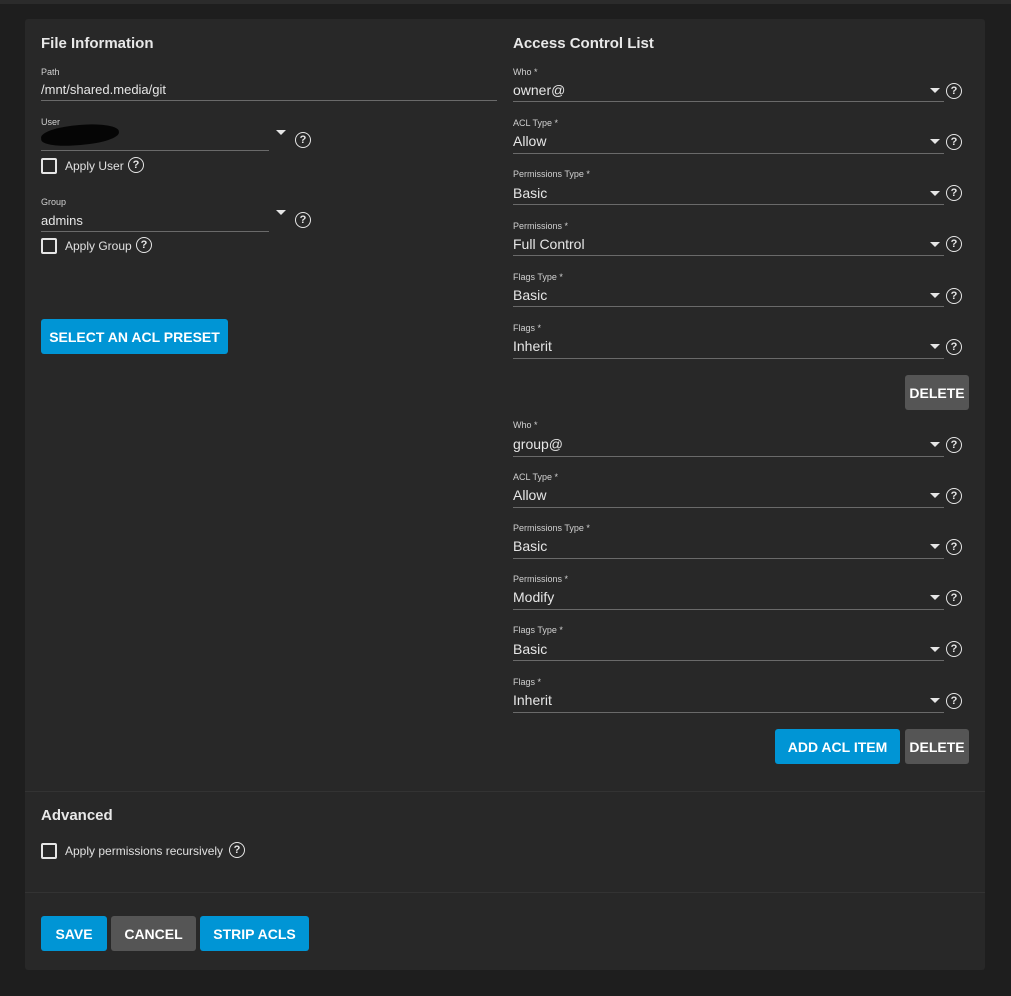  What do you see at coordinates (51, 122) in the screenshot?
I see `user-label: User` at bounding box center [51, 122].